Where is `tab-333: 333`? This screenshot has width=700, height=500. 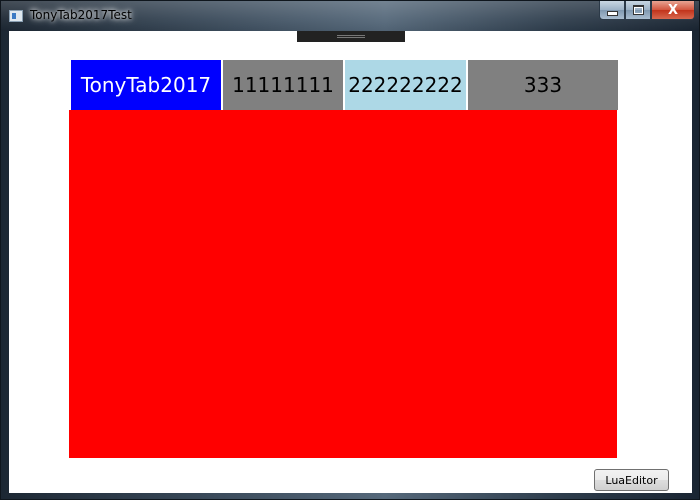
tab-333: 333 is located at coordinates (543, 85).